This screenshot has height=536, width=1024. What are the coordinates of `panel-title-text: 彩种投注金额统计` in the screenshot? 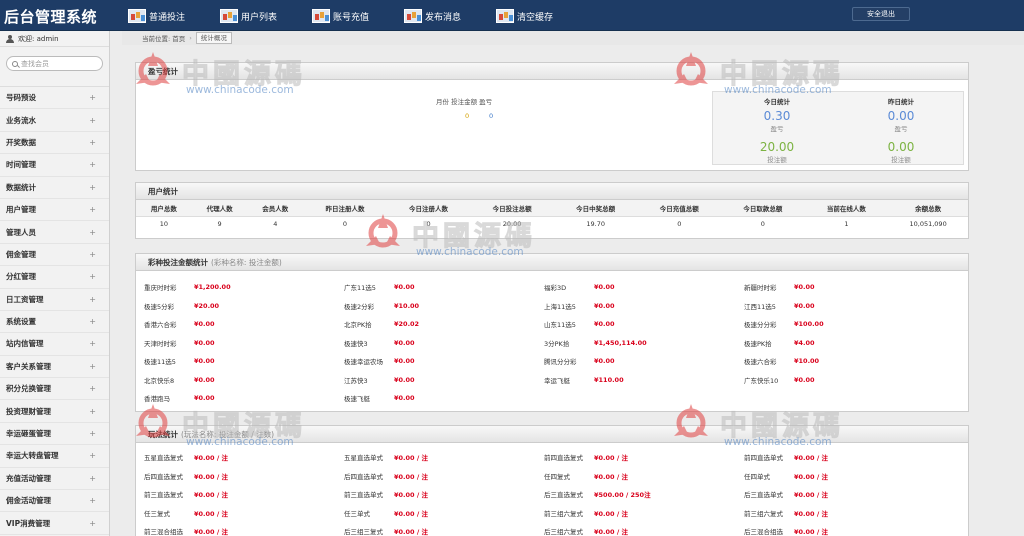 It's located at (178, 262).